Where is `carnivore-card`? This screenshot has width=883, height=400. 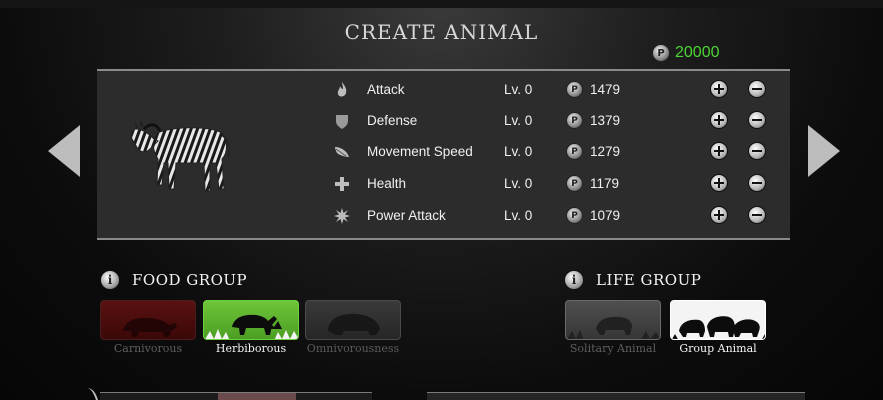 carnivore-card is located at coordinates (148, 320).